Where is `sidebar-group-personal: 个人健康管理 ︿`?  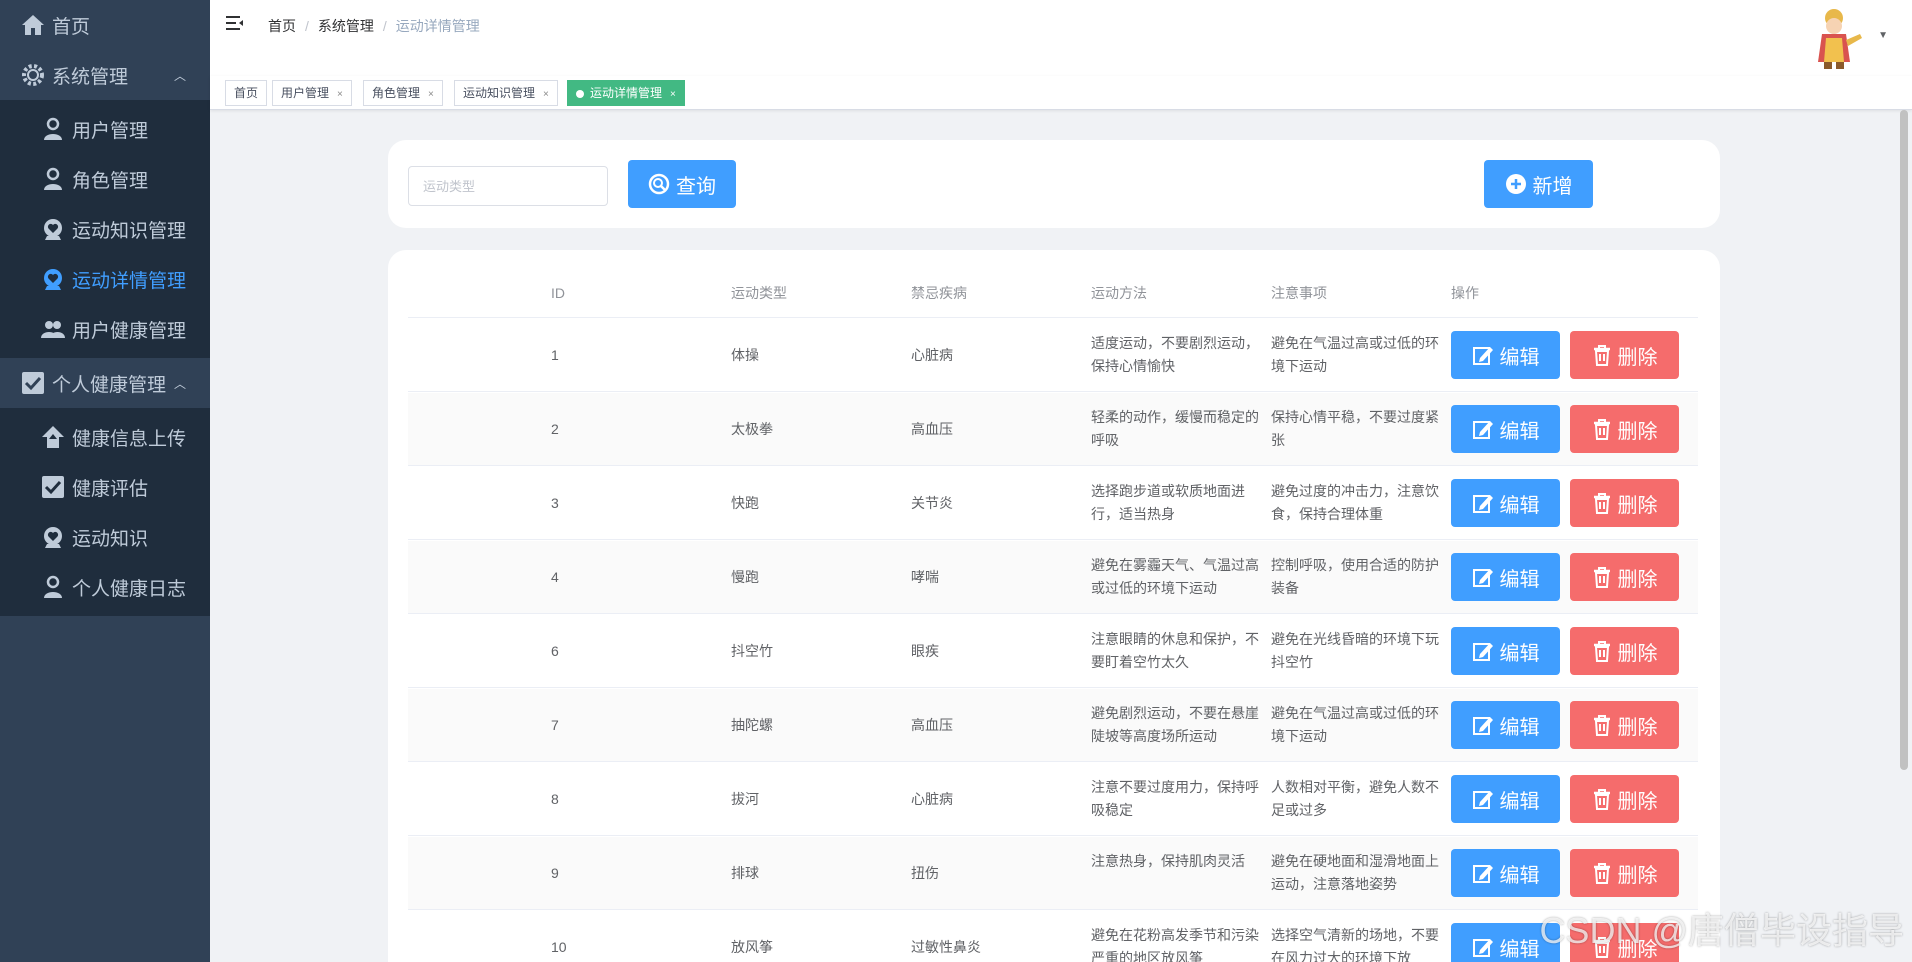 sidebar-group-personal: 个人健康管理 ︿ is located at coordinates (105, 383).